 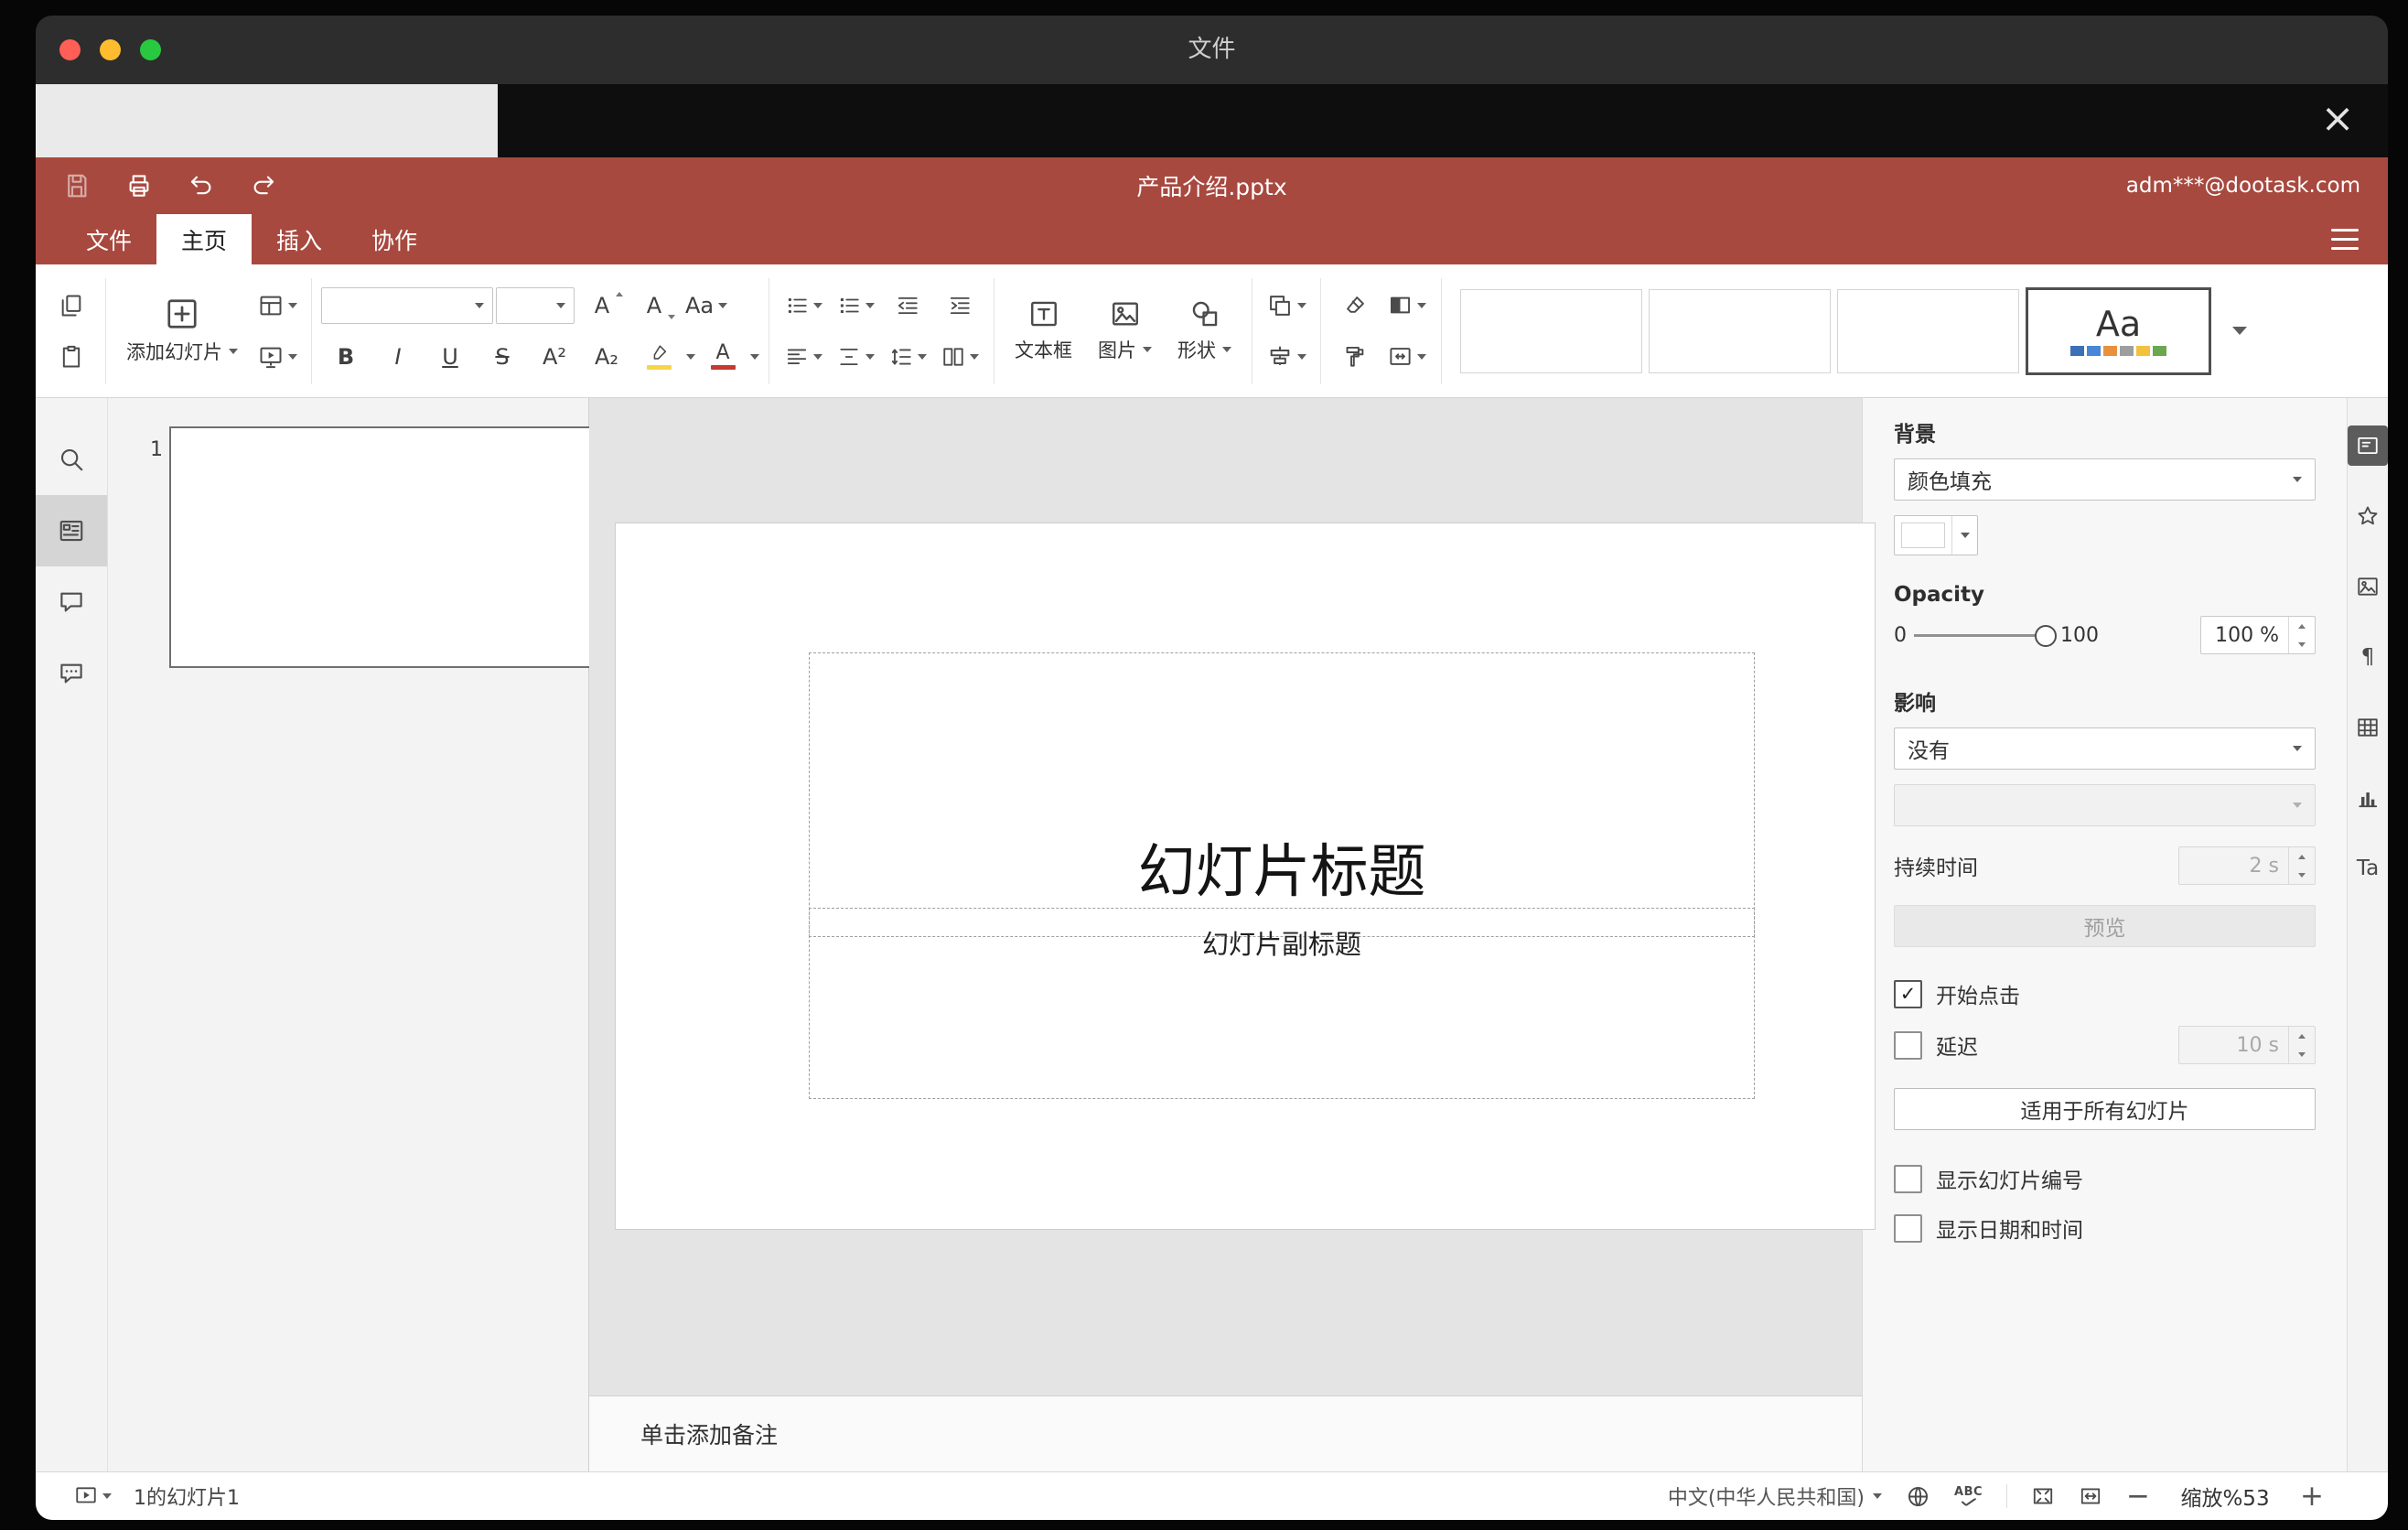 What do you see at coordinates (722, 357) in the screenshot?
I see `font-color-button: A` at bounding box center [722, 357].